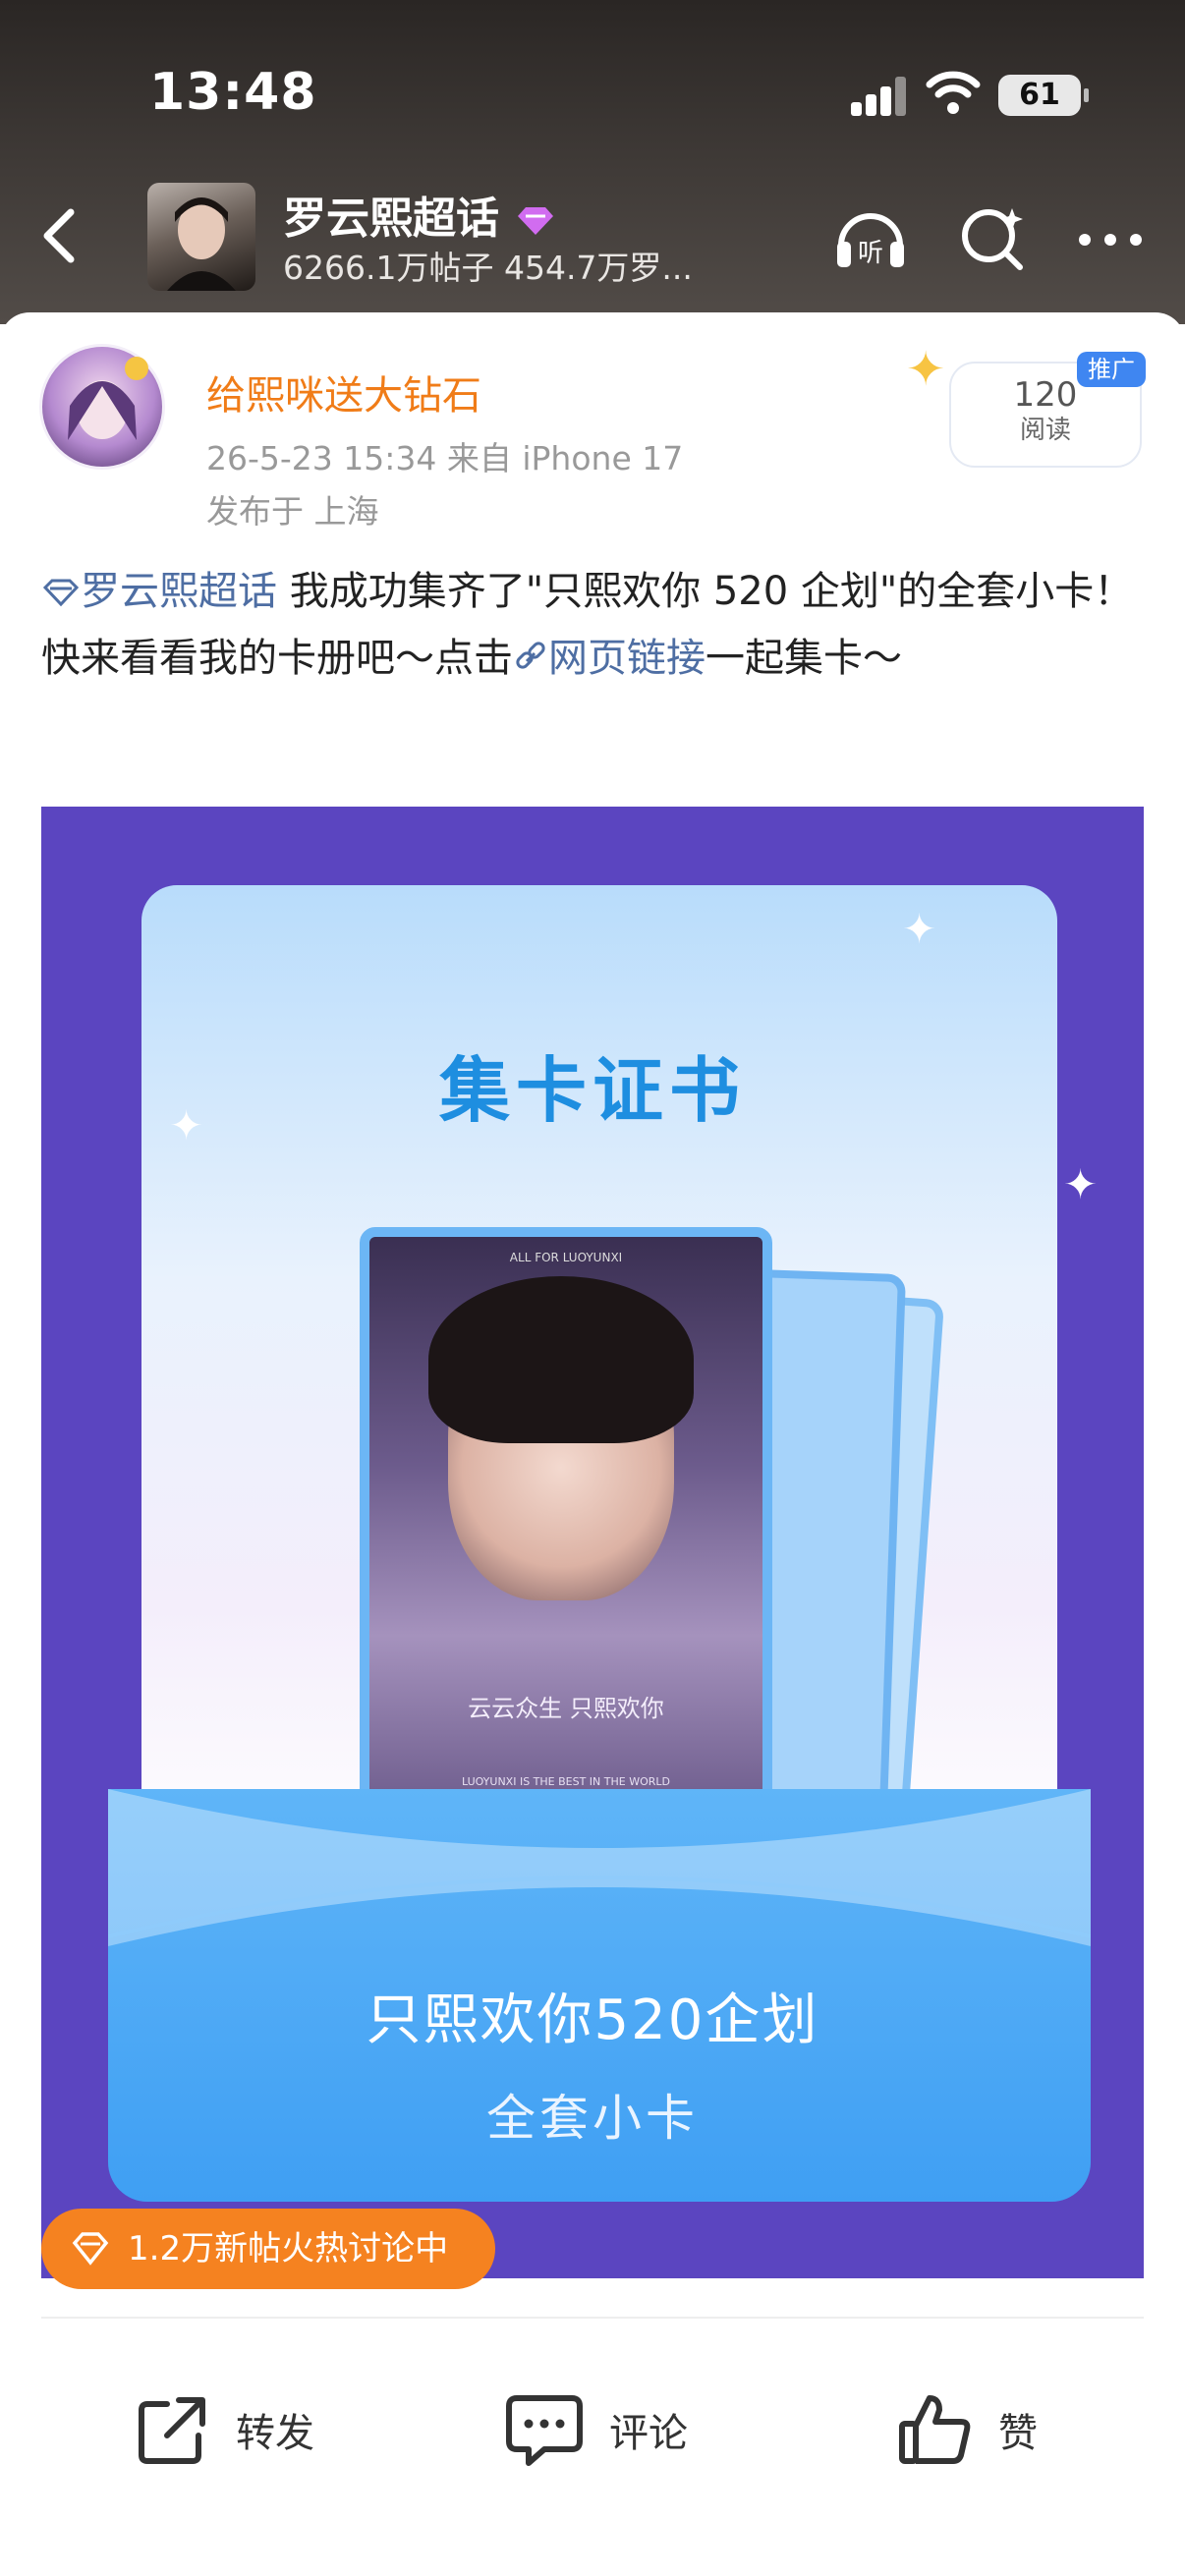 The image size is (1185, 2576). Describe the element at coordinates (566, 1708) in the screenshot. I see `photo-card-slogan: 云云众生 只熙欢你` at that location.